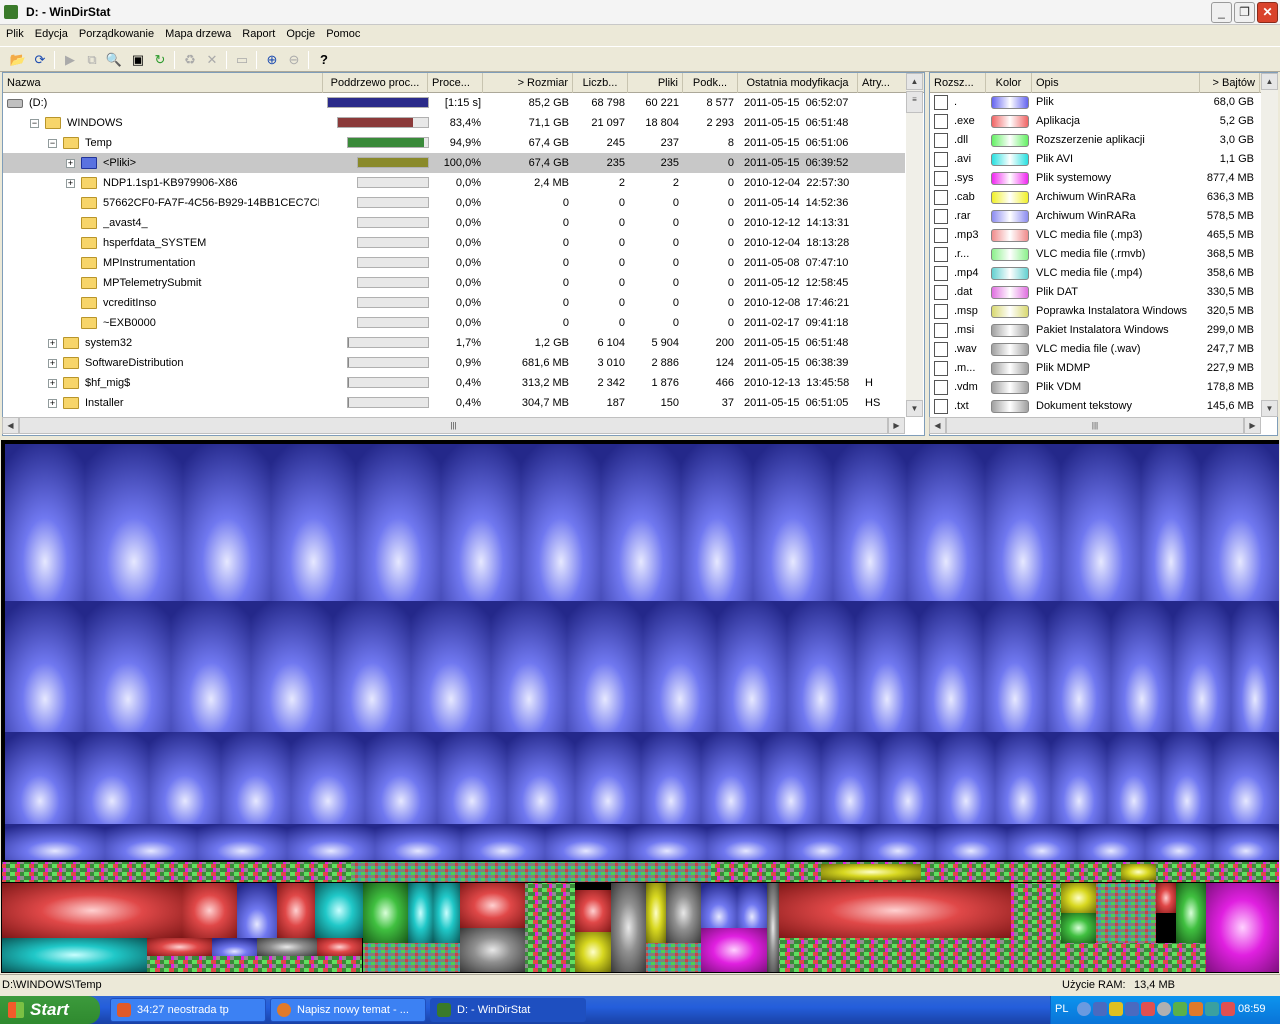 The image size is (1280, 1024). What do you see at coordinates (914, 245) in the screenshot?
I see `tree-vertical-scrollbar: ▲ ≡ ▼` at bounding box center [914, 245].